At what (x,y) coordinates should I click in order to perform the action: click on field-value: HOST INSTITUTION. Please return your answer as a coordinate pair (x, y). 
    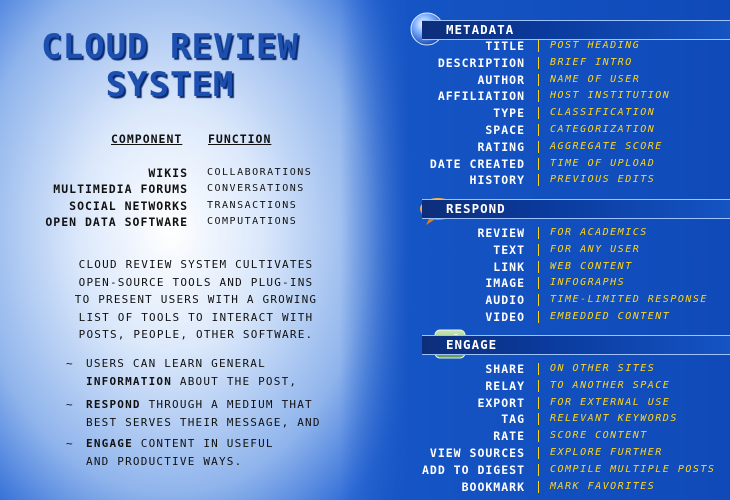
    Looking at the image, I should click on (610, 96).